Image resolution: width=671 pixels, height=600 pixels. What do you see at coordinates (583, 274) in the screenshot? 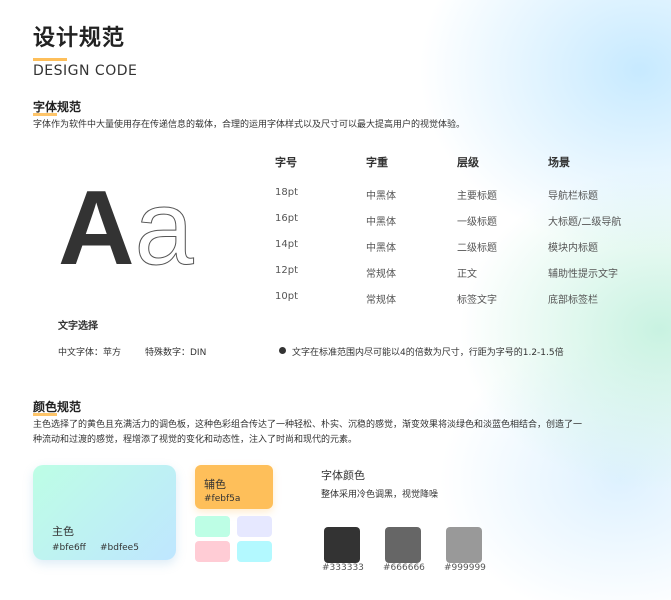
I see `table-cell: 辅助性提示文字` at bounding box center [583, 274].